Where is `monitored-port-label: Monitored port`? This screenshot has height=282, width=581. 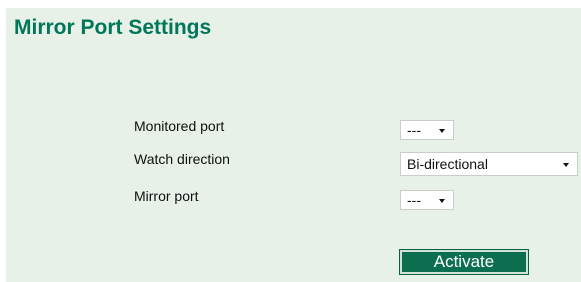 monitored-port-label: Monitored port is located at coordinates (179, 126).